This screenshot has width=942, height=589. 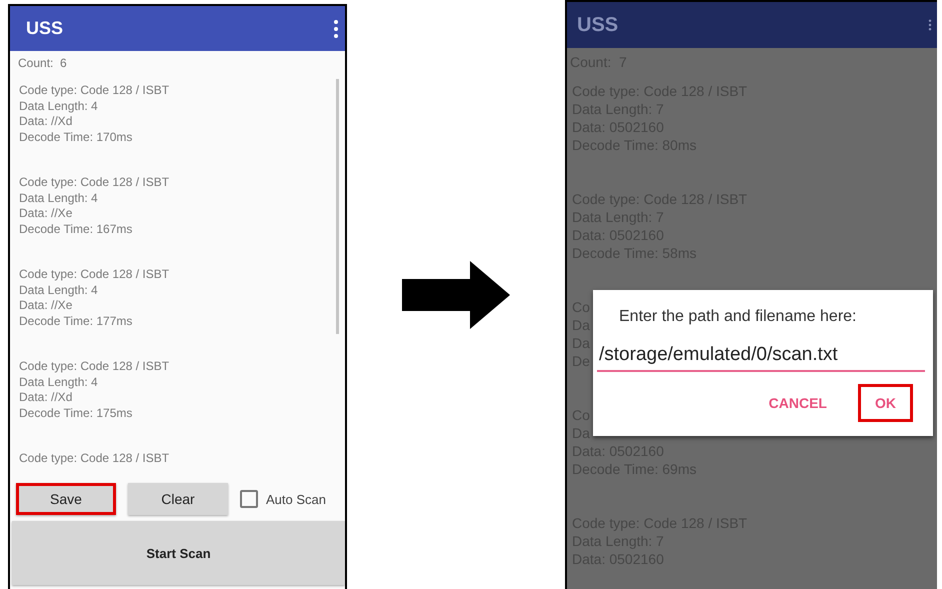 I want to click on save-button: Save, so click(x=66, y=499).